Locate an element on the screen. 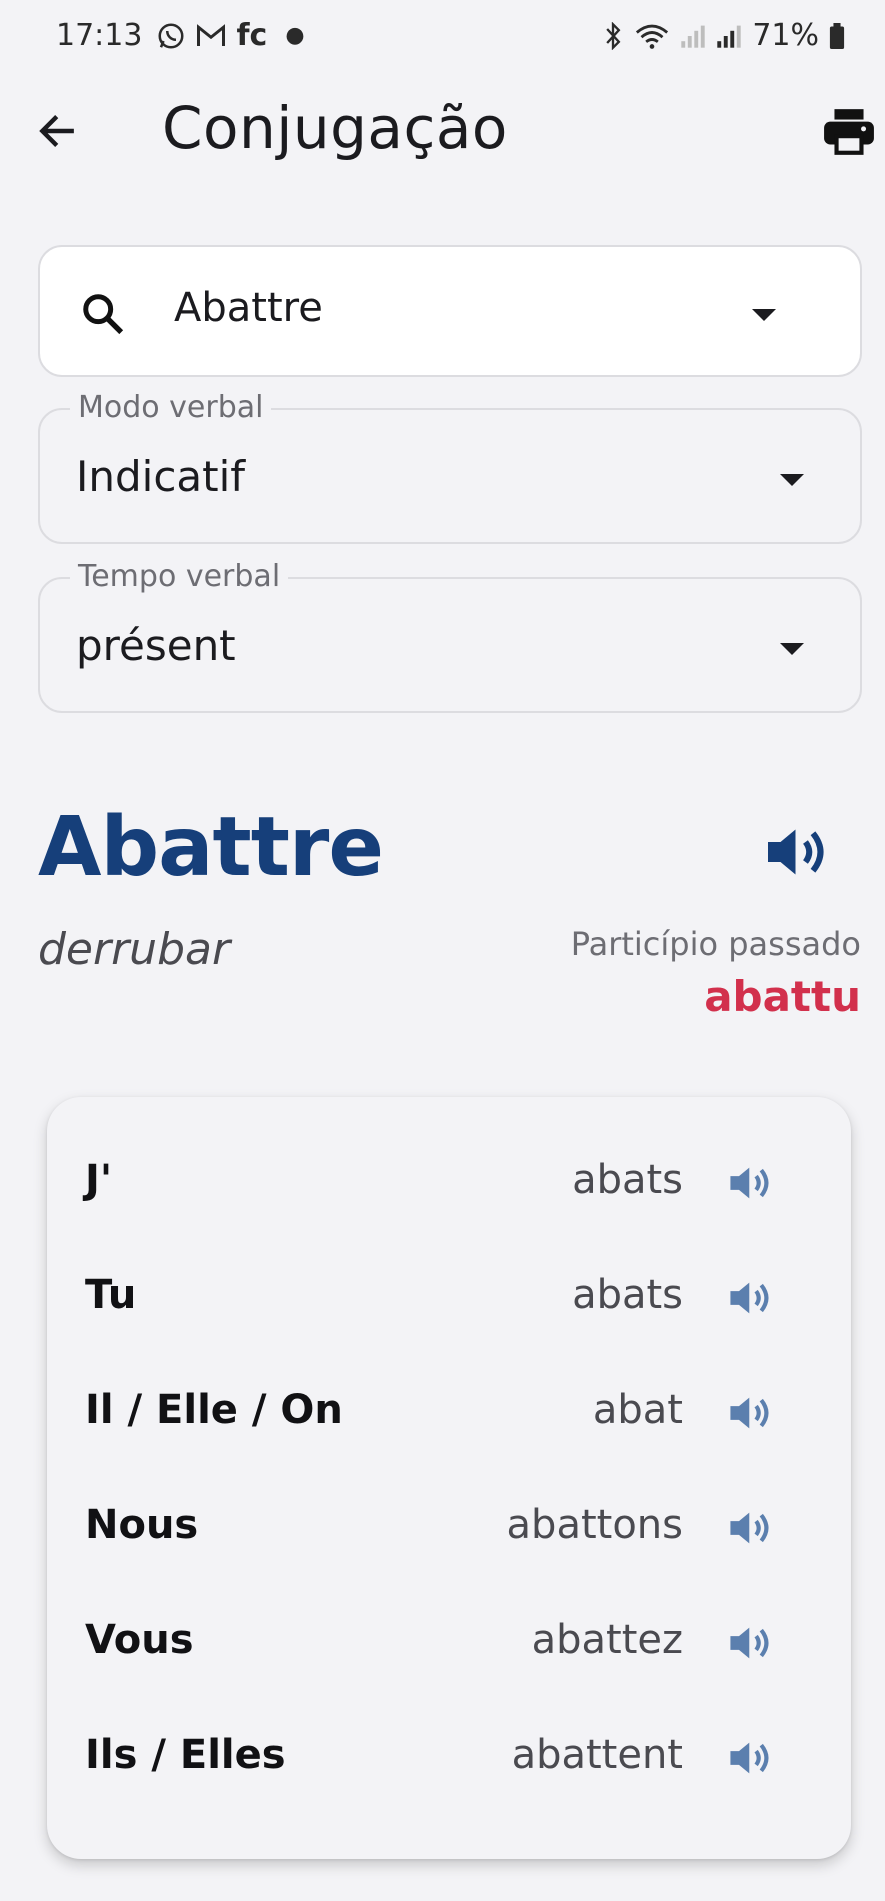 This screenshot has height=1901, width=885. past-participle-value: abattu is located at coordinates (782, 996).